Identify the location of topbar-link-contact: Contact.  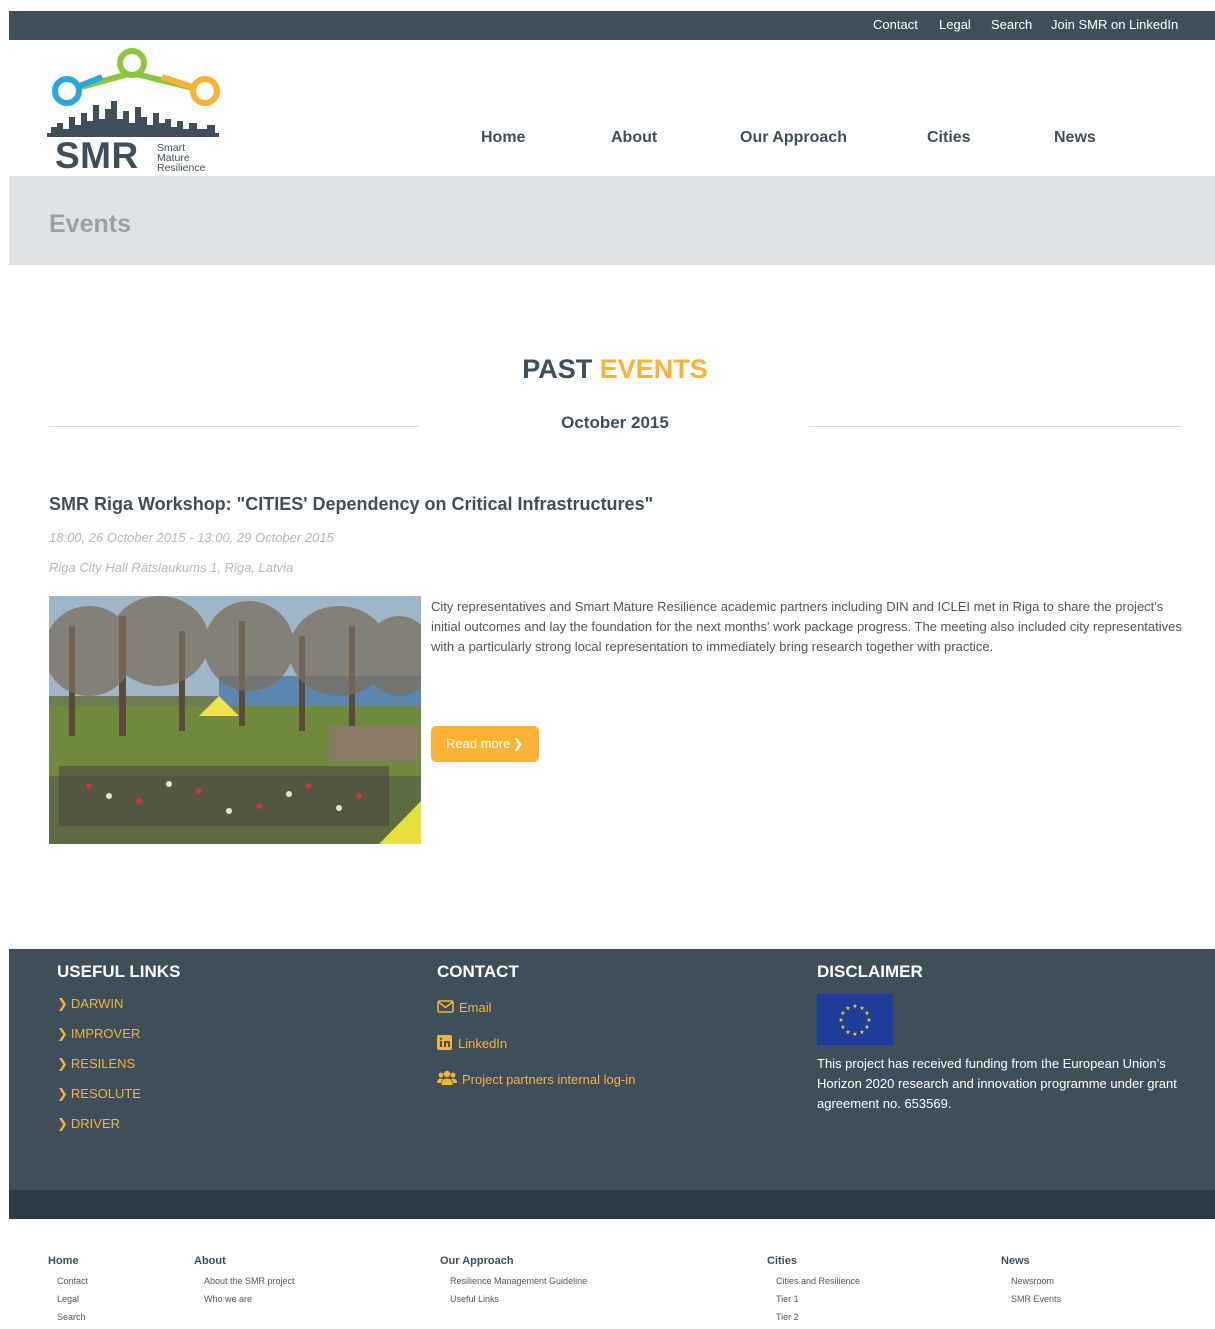
(895, 24).